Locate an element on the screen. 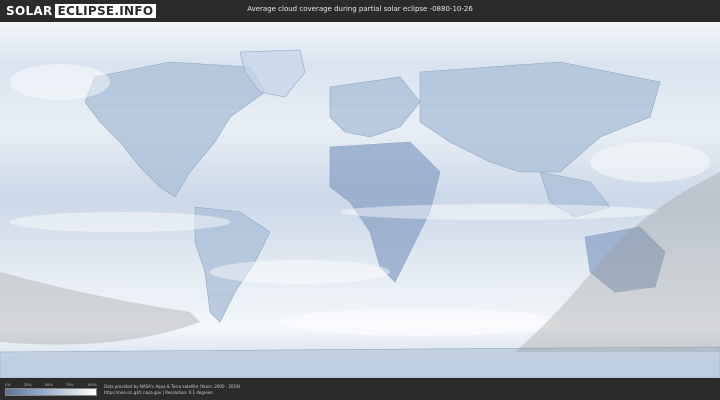  legend-tick: 0% is located at coordinates (8, 385).